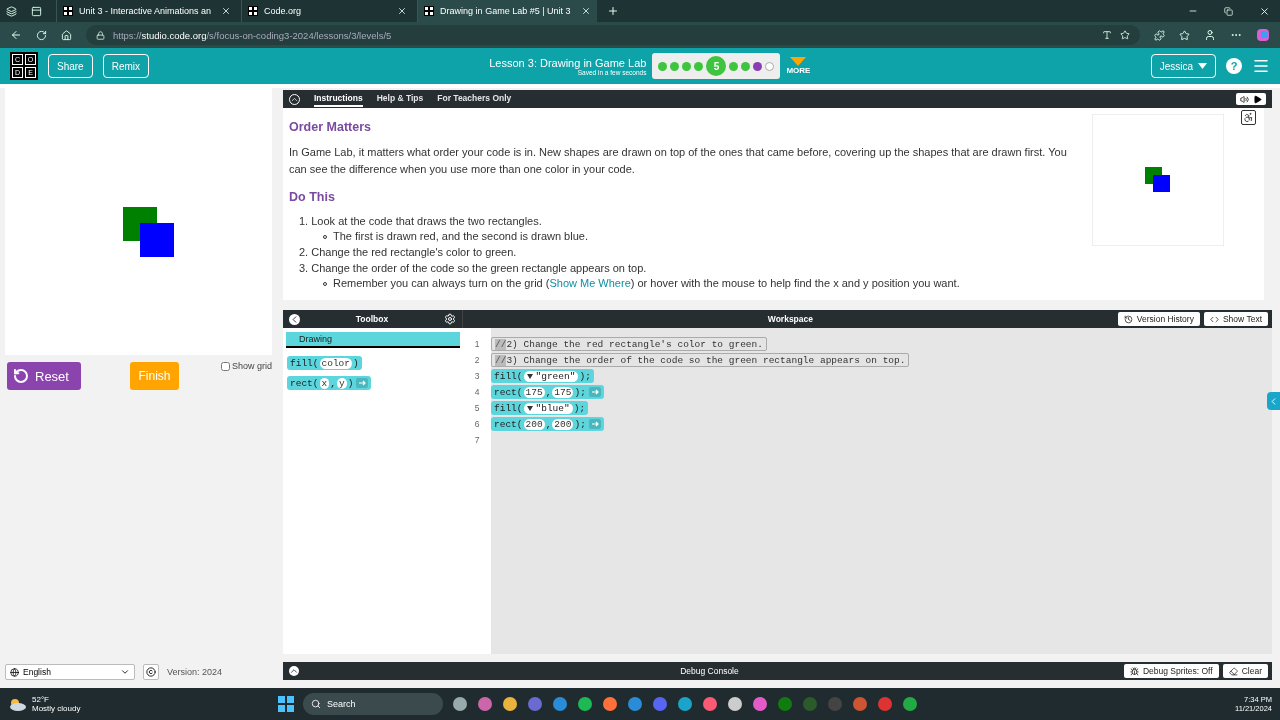 The height and width of the screenshot is (720, 1280). What do you see at coordinates (1263, 35) in the screenshot?
I see `copilot-icon` at bounding box center [1263, 35].